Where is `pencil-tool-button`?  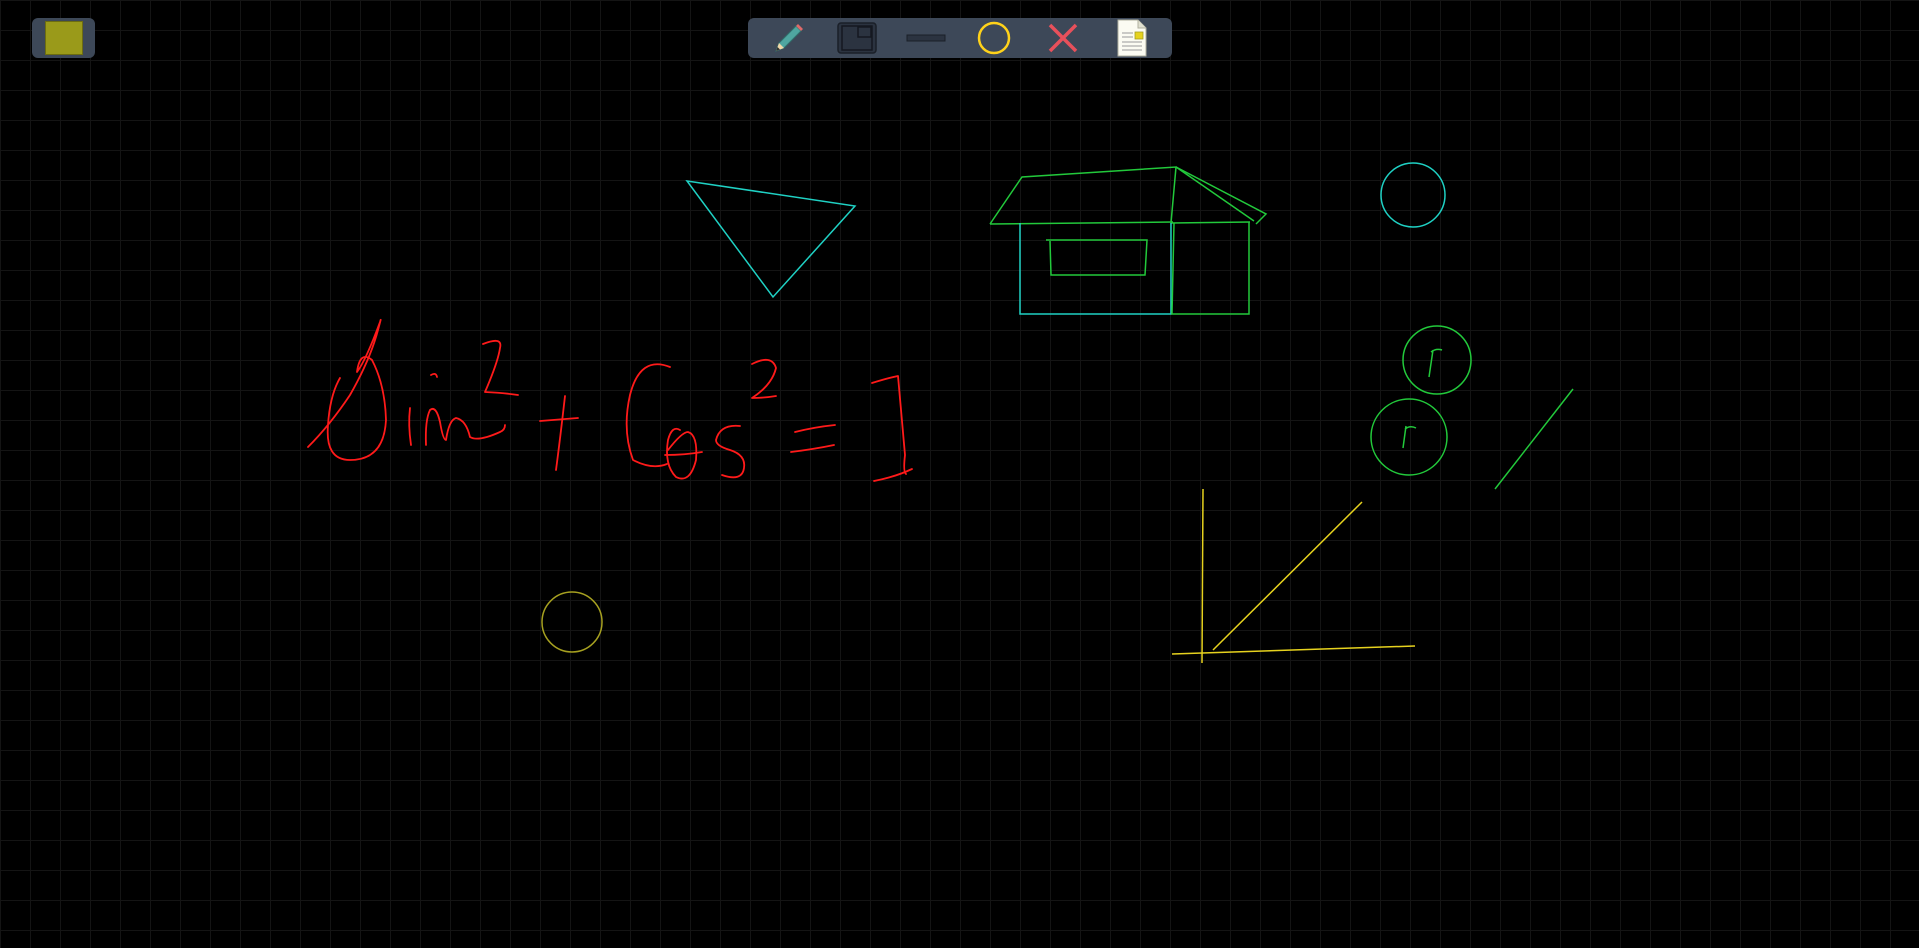
pencil-tool-button is located at coordinates (788, 38).